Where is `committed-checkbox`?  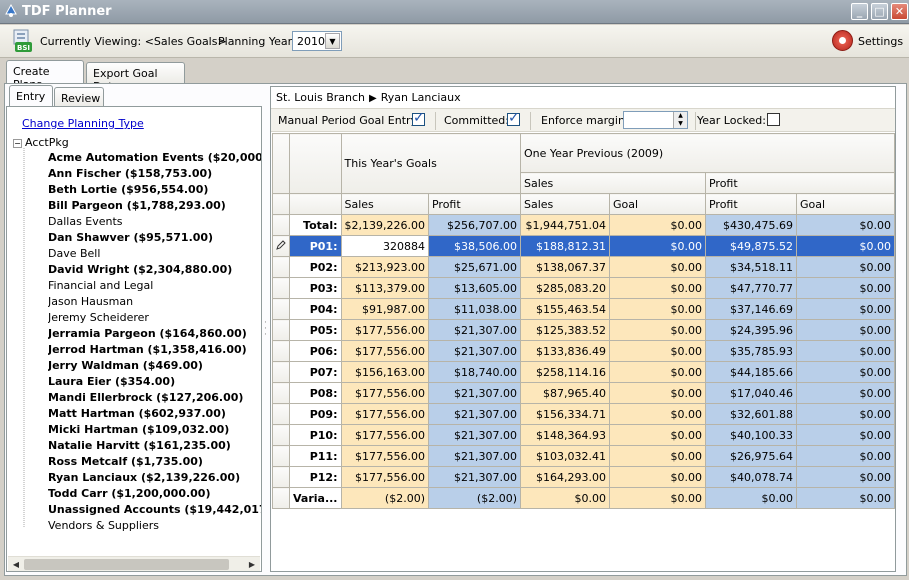
committed-checkbox is located at coordinates (513, 118).